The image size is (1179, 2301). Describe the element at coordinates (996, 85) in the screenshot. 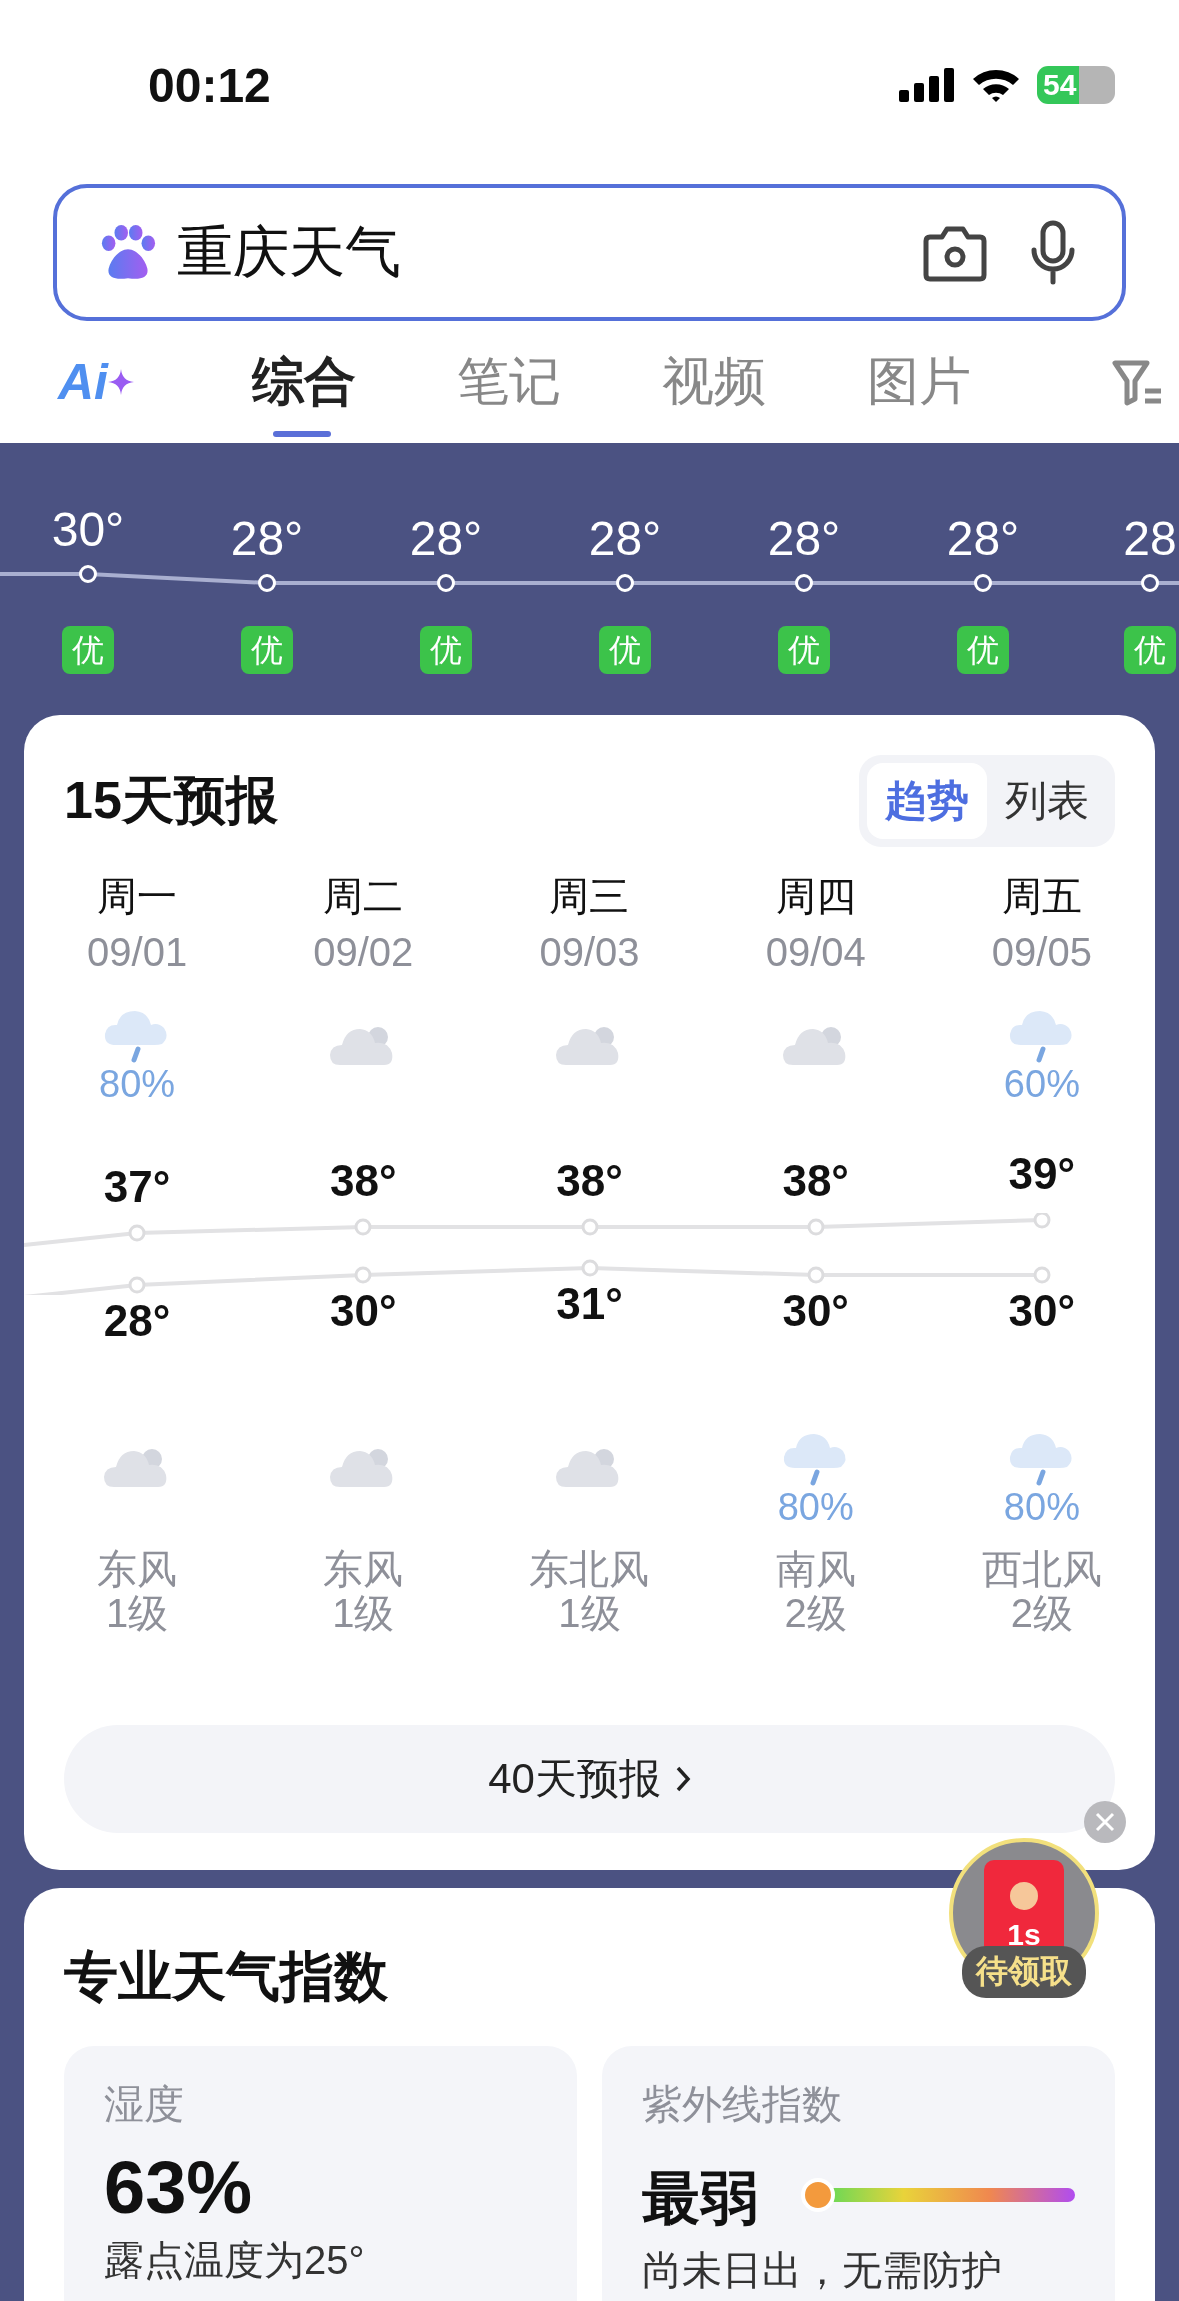

I see `wifi-icon` at that location.